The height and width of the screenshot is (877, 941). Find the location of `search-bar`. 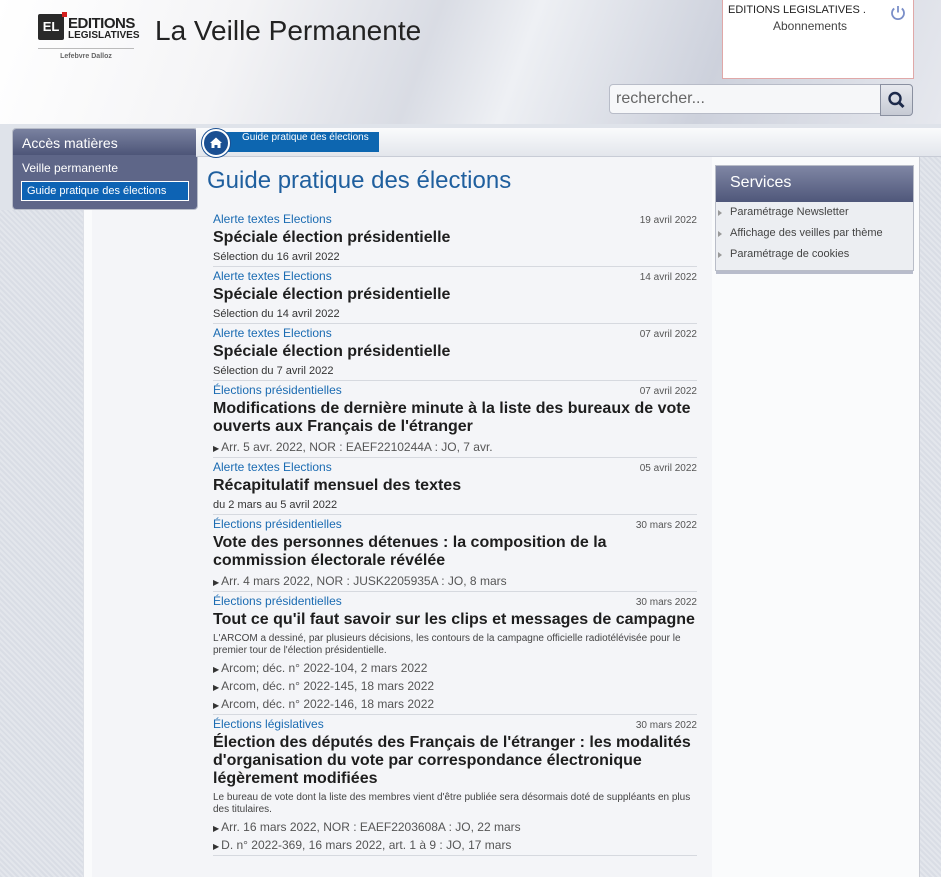

search-bar is located at coordinates (761, 100).